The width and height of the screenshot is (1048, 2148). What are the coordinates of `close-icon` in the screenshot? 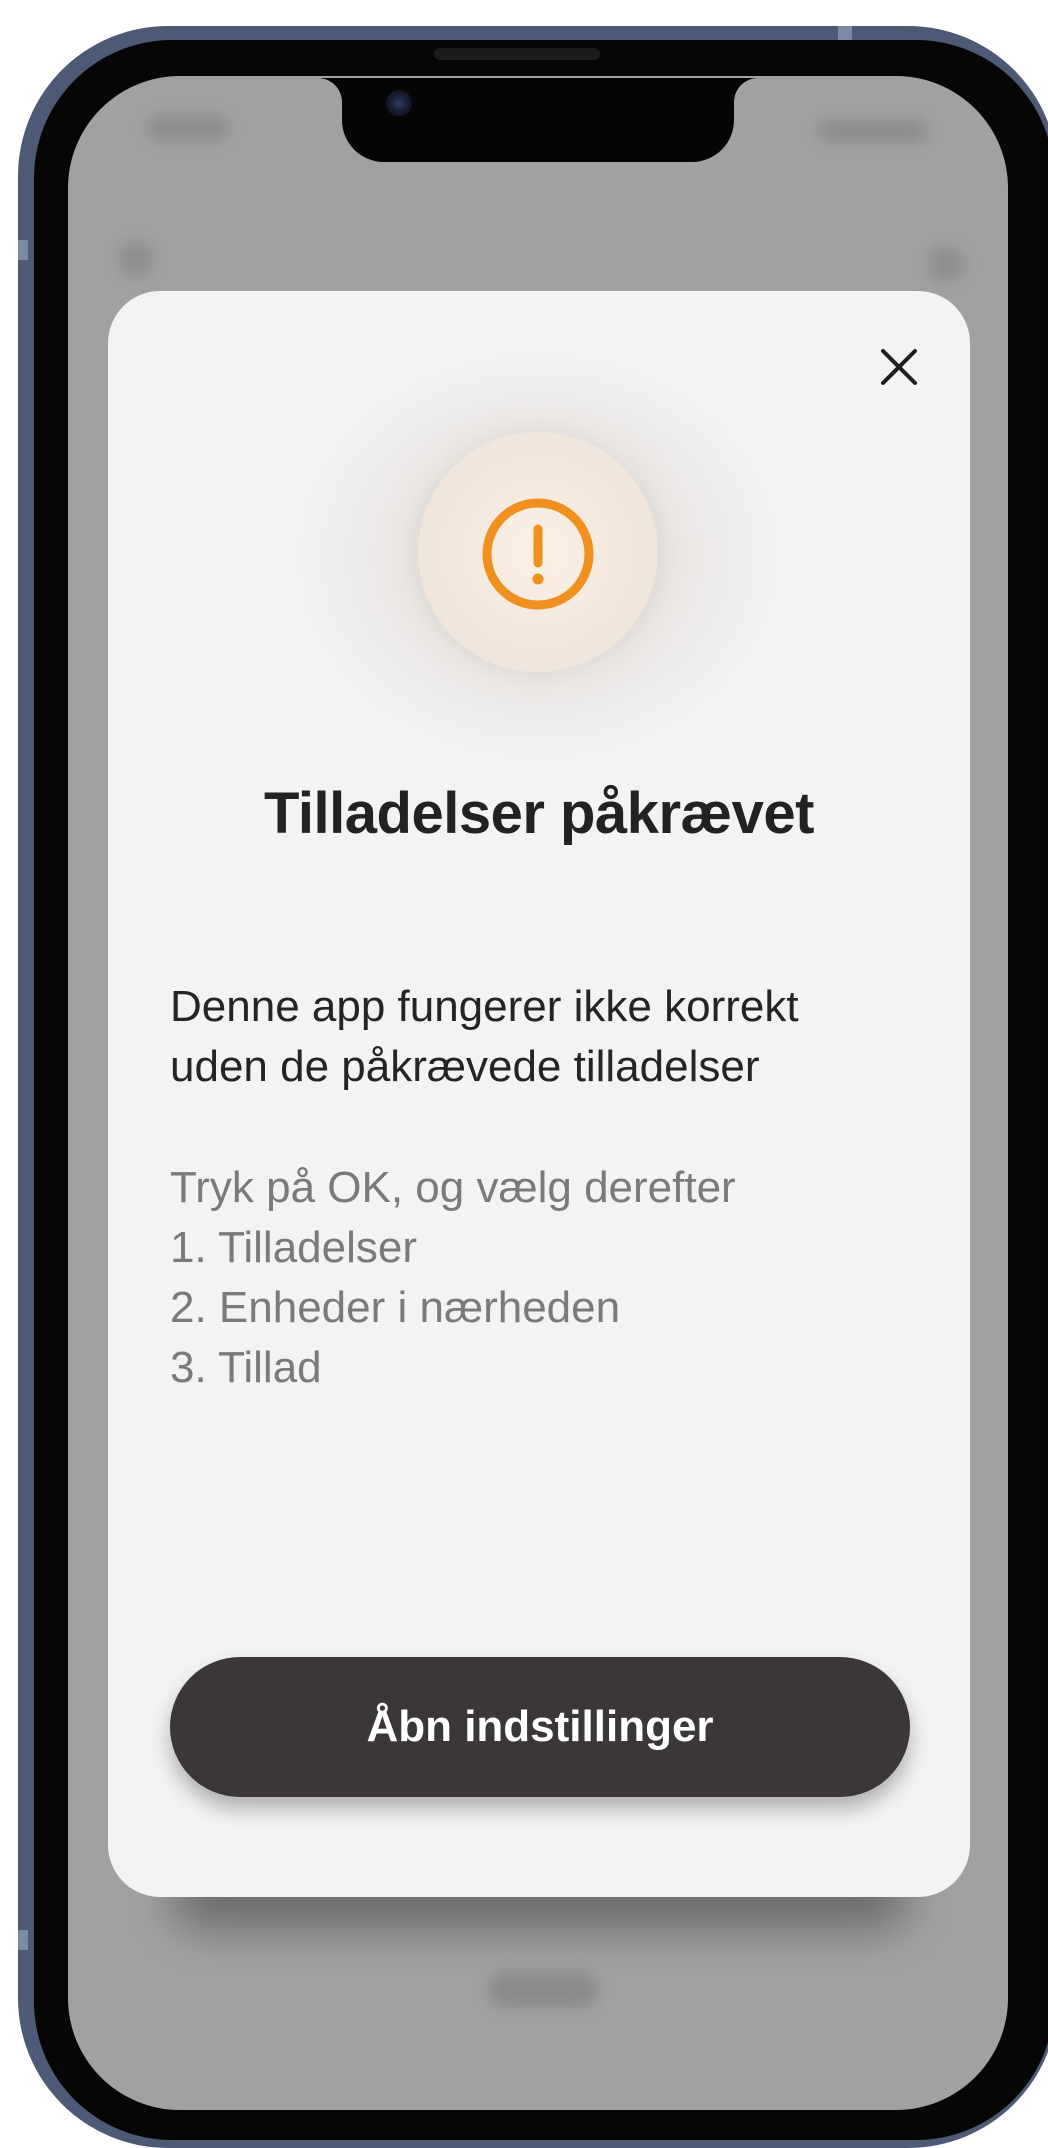 It's located at (899, 367).